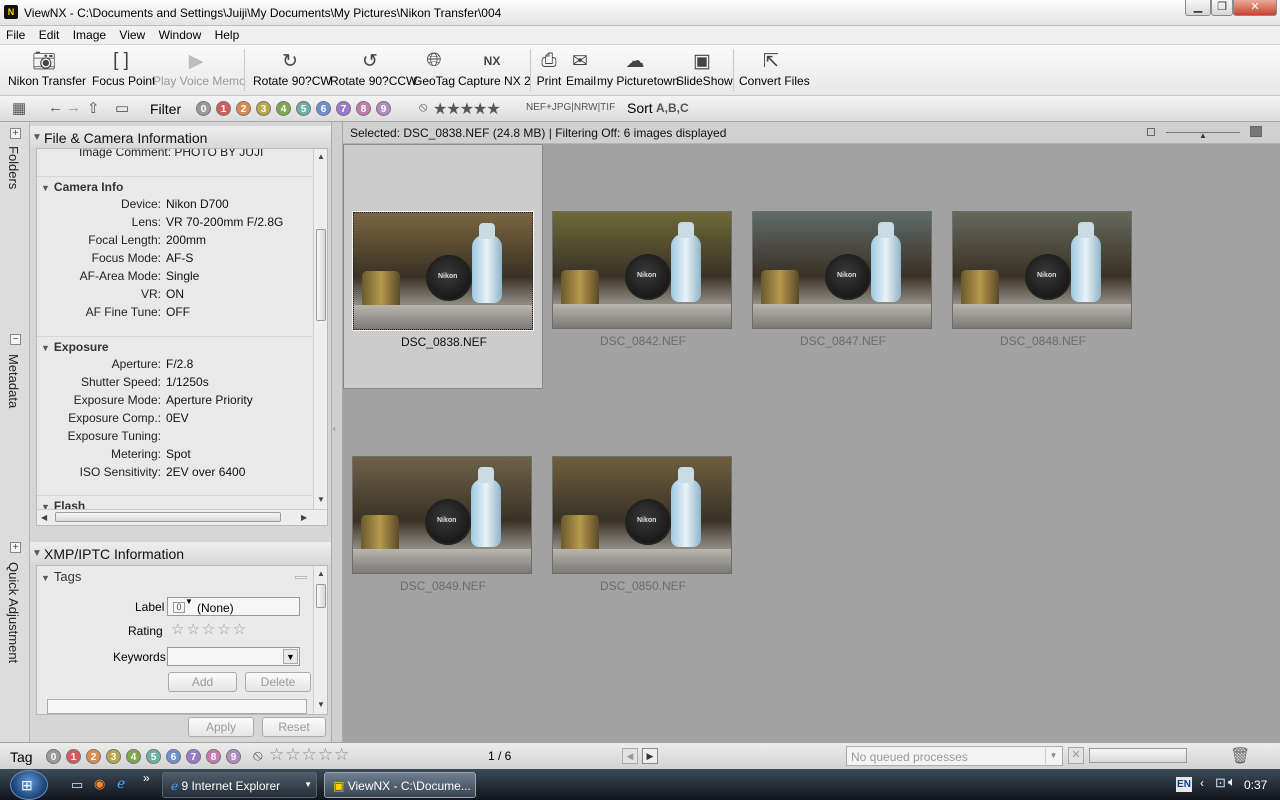 This screenshot has width=1280, height=800. I want to click on maximize-button: ❐, so click(1222, 8).